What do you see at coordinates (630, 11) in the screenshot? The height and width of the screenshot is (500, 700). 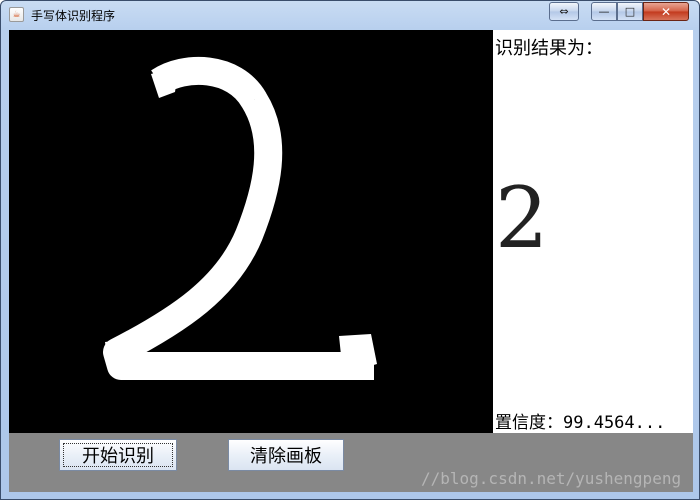 I see `maximize-button: □` at bounding box center [630, 11].